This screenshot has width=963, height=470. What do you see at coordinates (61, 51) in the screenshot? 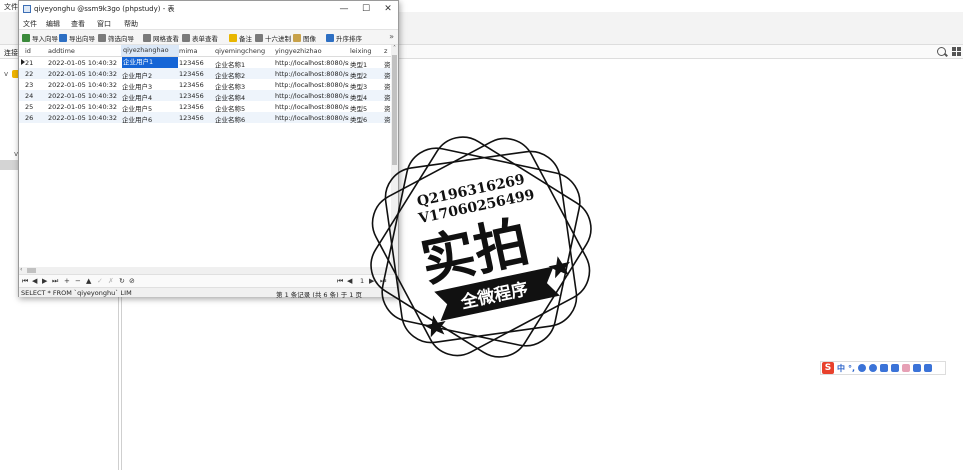
I see `column-header-addtime: addtime` at bounding box center [61, 51].